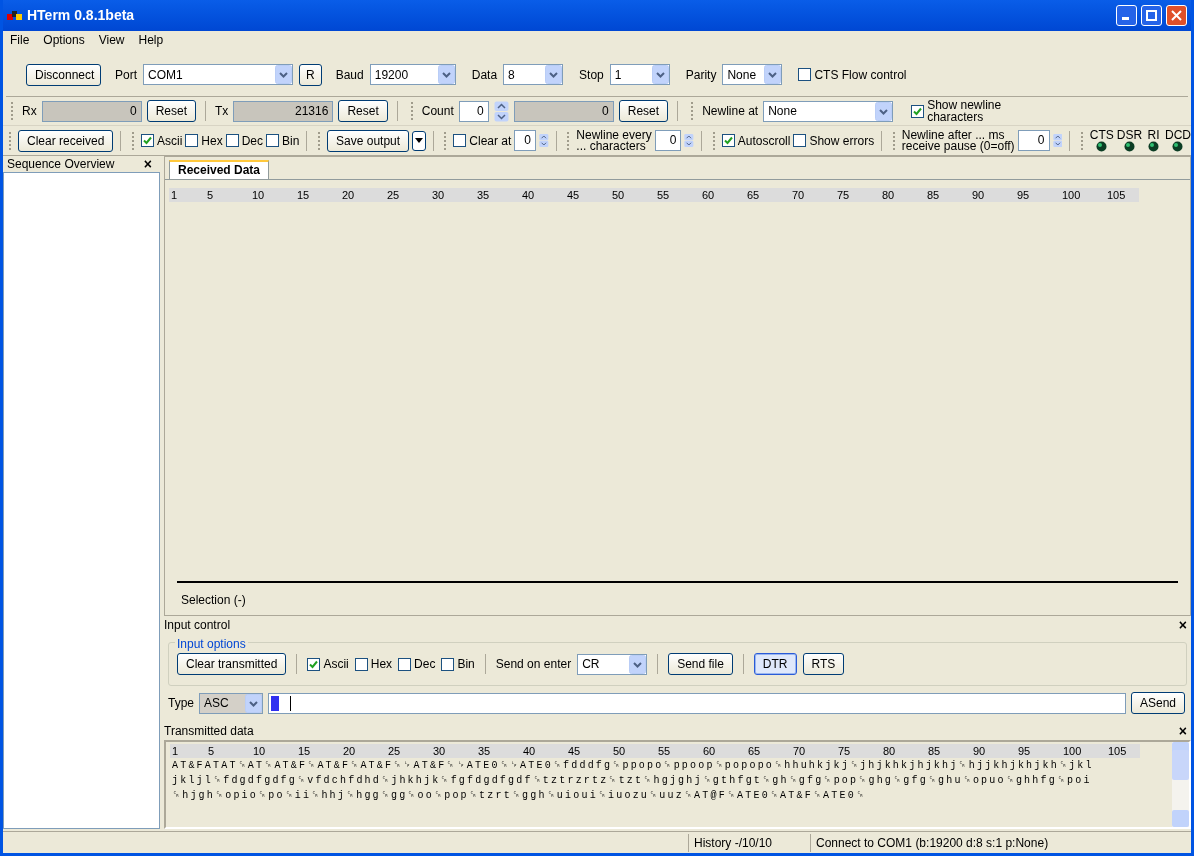 This screenshot has height=856, width=1194. What do you see at coordinates (528, 195) in the screenshot?
I see `ruler-number: 40` at bounding box center [528, 195].